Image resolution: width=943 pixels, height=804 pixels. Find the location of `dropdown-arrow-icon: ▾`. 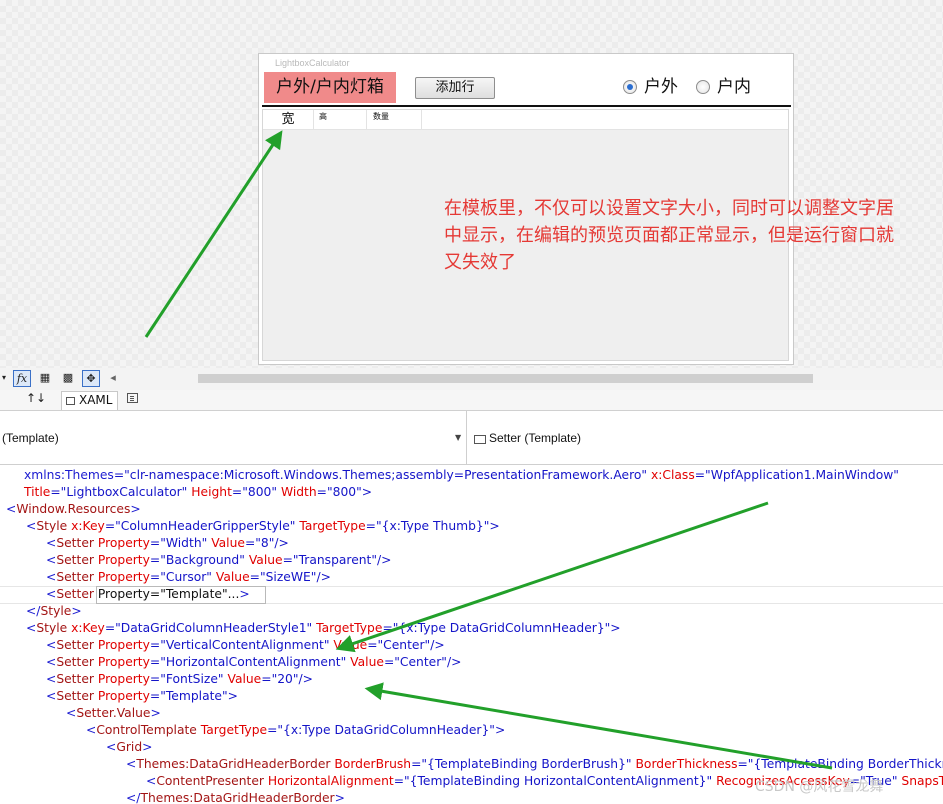

dropdown-arrow-icon: ▾ is located at coordinates (4, 378).